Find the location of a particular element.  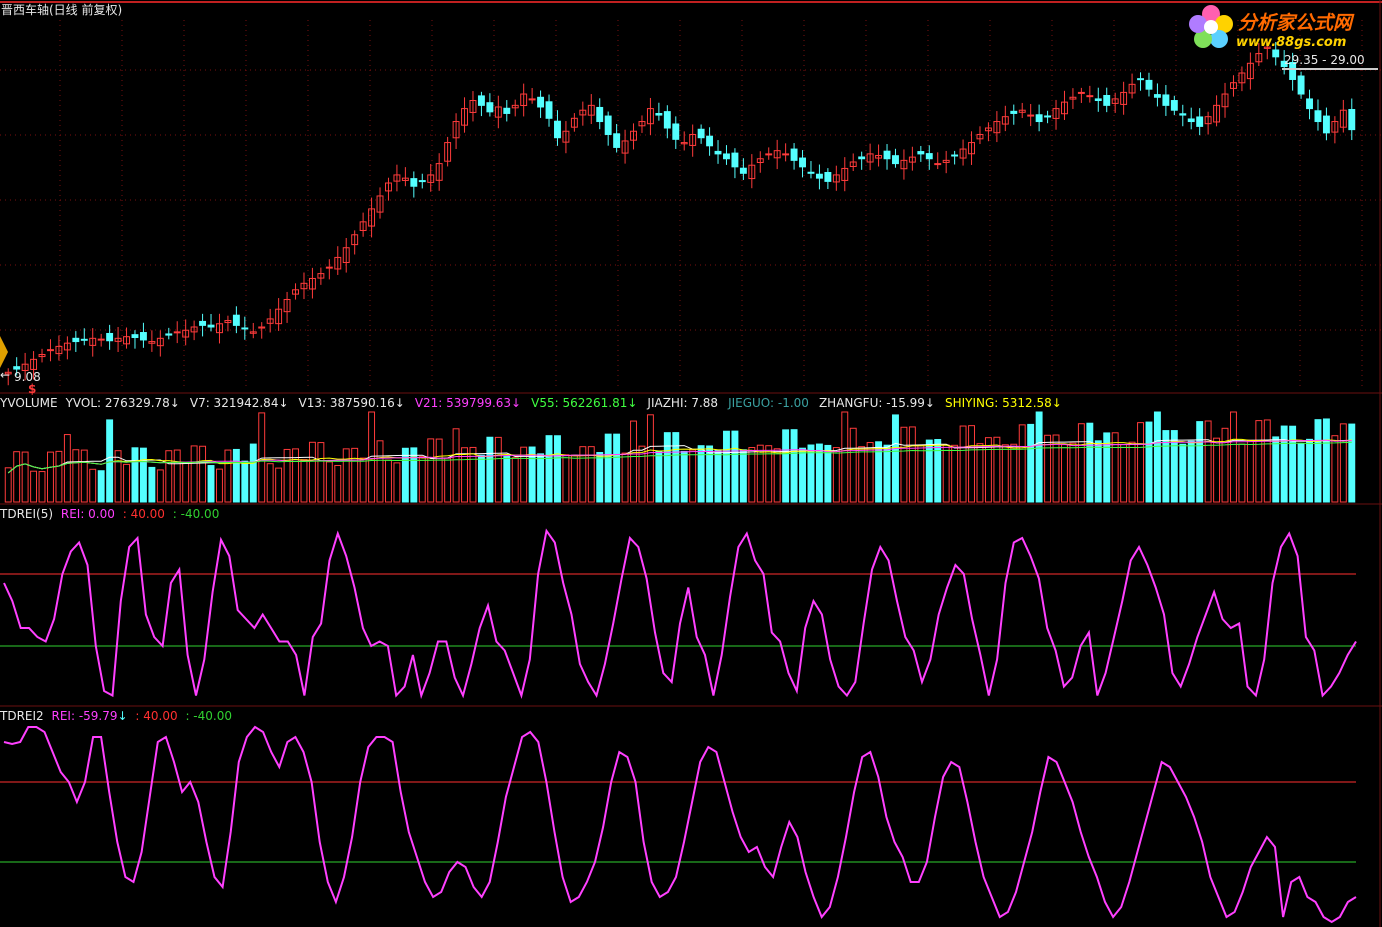

window-title: 晋西车轴(日线 前复权) is located at coordinates (62, 10).